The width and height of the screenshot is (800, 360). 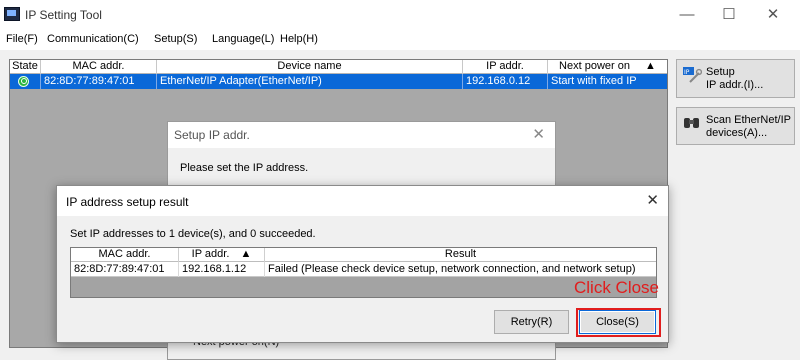 I want to click on col-device-name: Device name, so click(x=310, y=67).